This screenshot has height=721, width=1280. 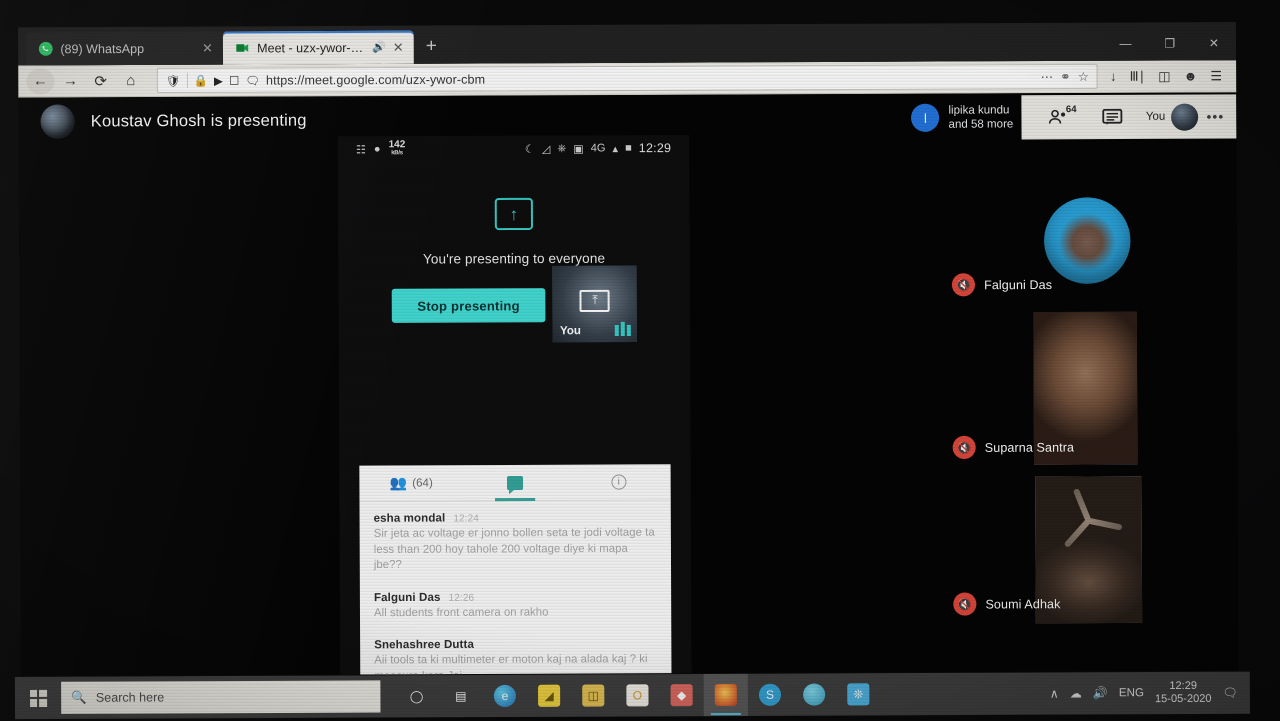 I want to click on home-button: ⌂, so click(x=131, y=80).